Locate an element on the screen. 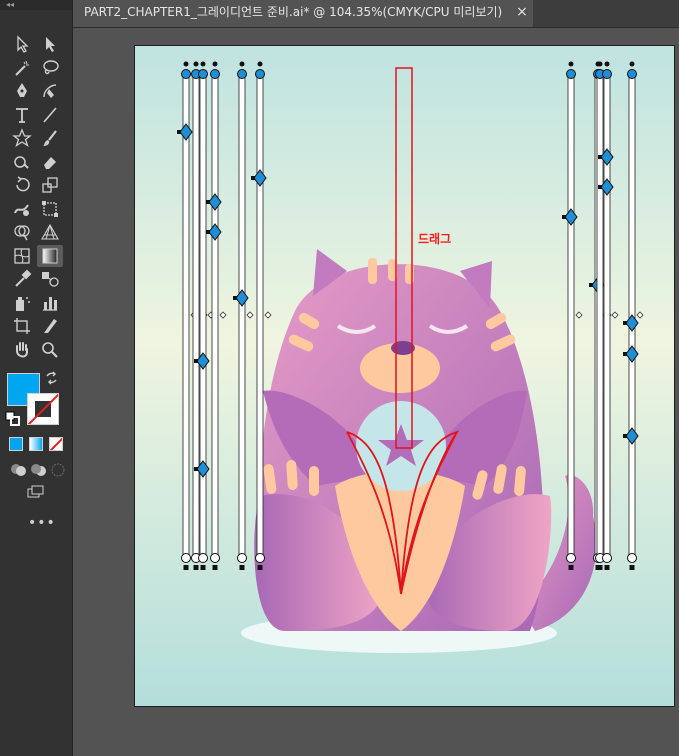 This screenshot has width=679, height=756. eyedropper-tool-icon is located at coordinates (22, 279).